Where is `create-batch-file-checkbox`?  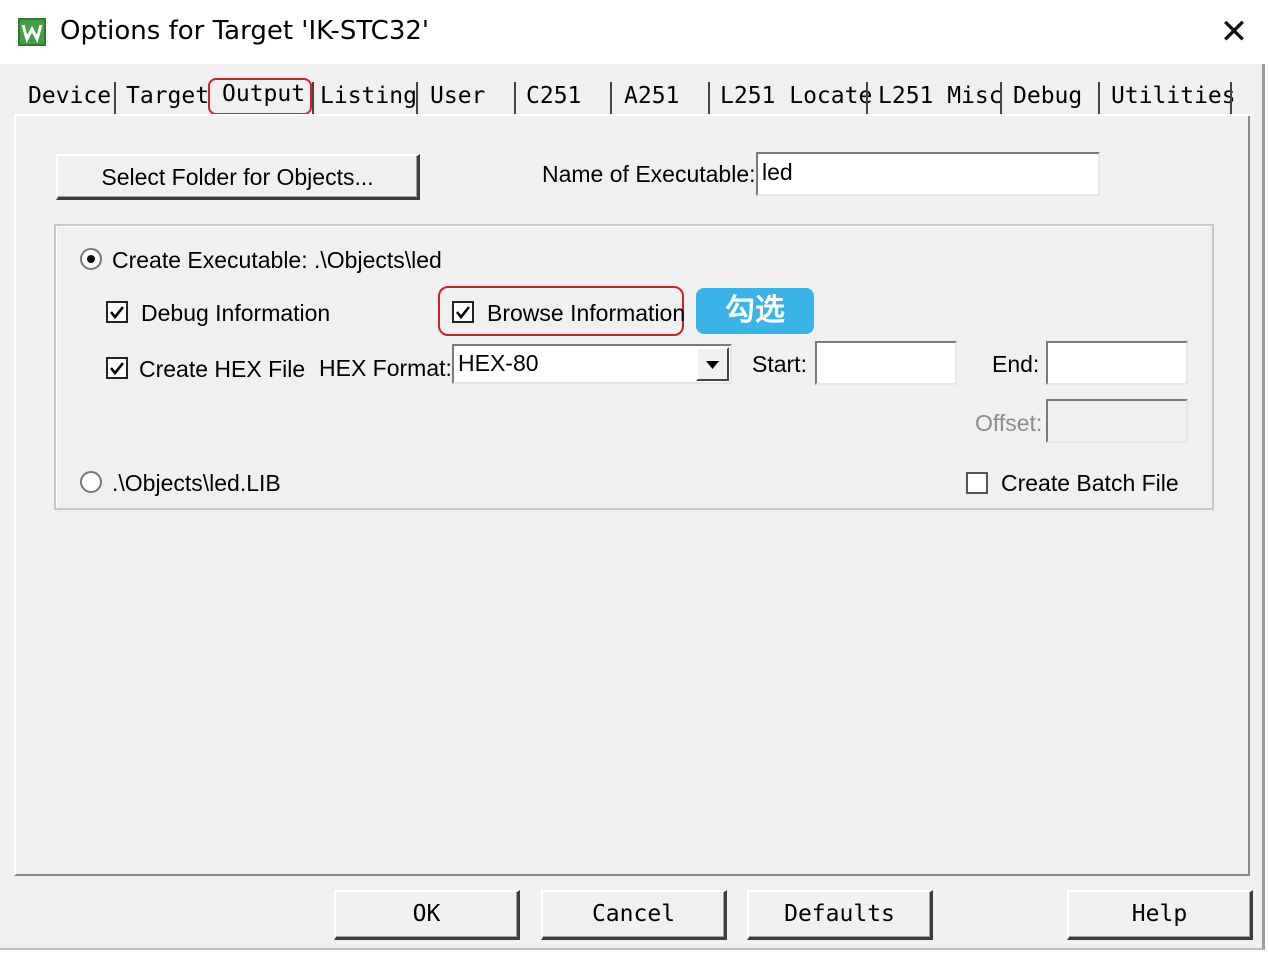 create-batch-file-checkbox is located at coordinates (977, 483).